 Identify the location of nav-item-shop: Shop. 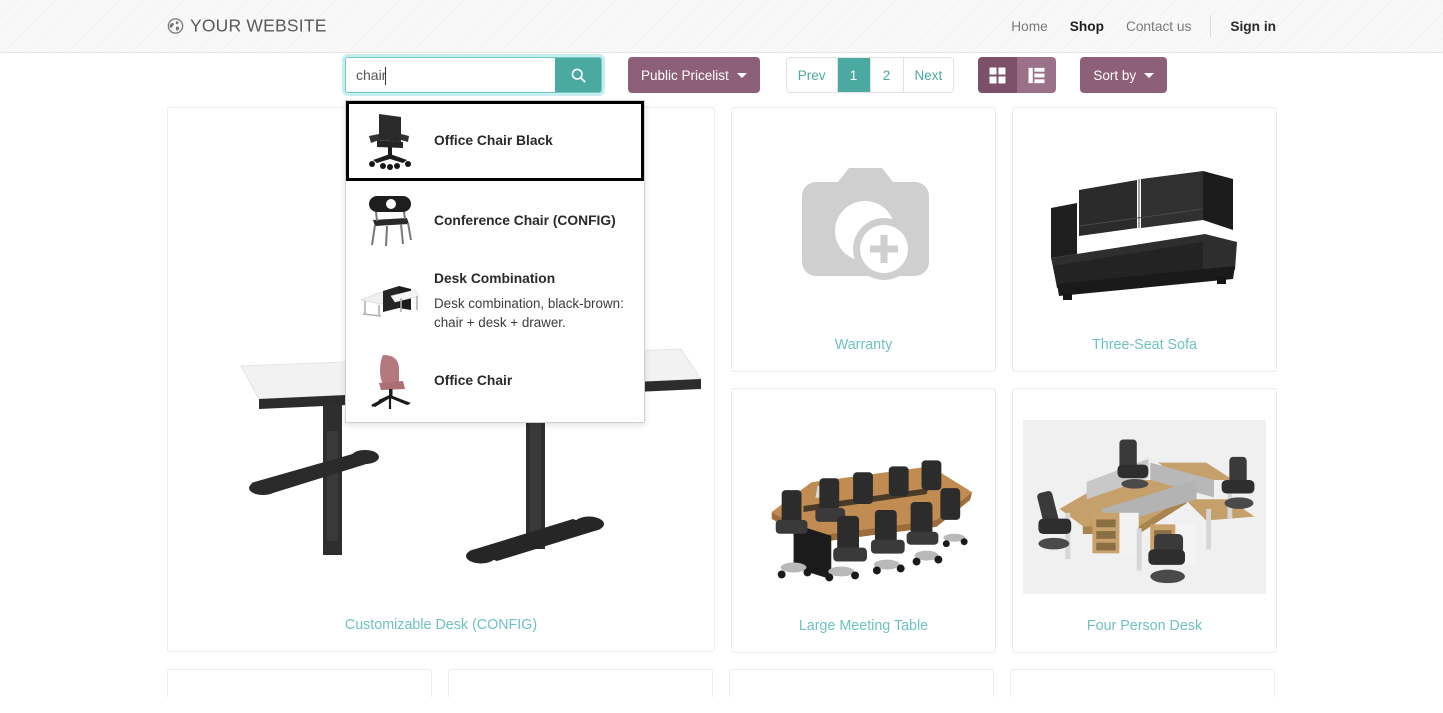
(1087, 26).